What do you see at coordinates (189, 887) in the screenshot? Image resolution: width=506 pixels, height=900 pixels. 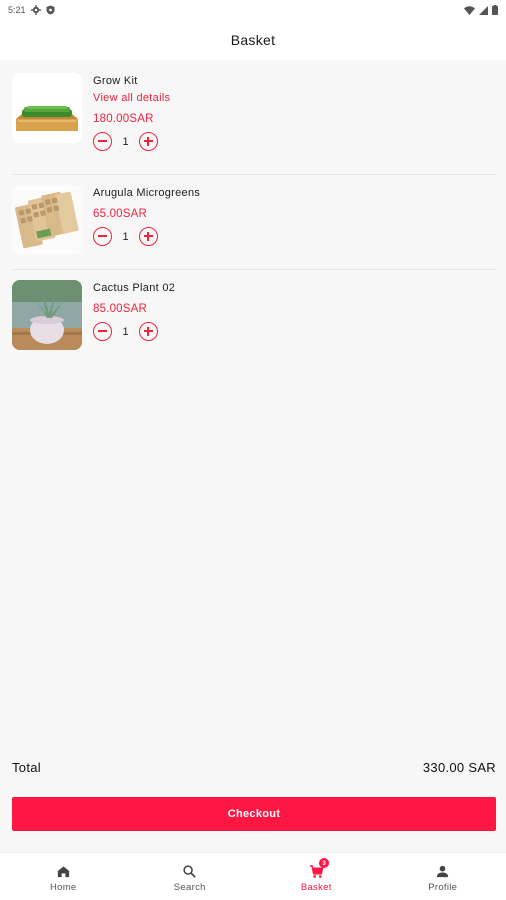 I see `nav-label: Search` at bounding box center [189, 887].